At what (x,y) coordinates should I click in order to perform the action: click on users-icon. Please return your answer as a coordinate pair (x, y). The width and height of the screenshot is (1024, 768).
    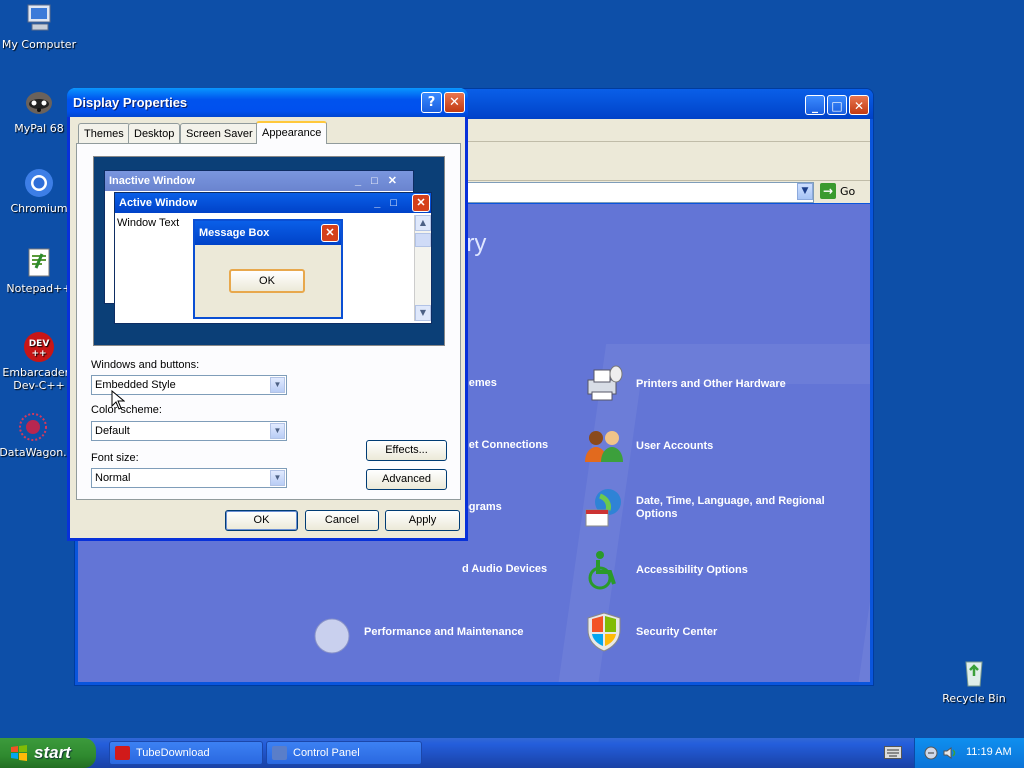
    Looking at the image, I should click on (604, 446).